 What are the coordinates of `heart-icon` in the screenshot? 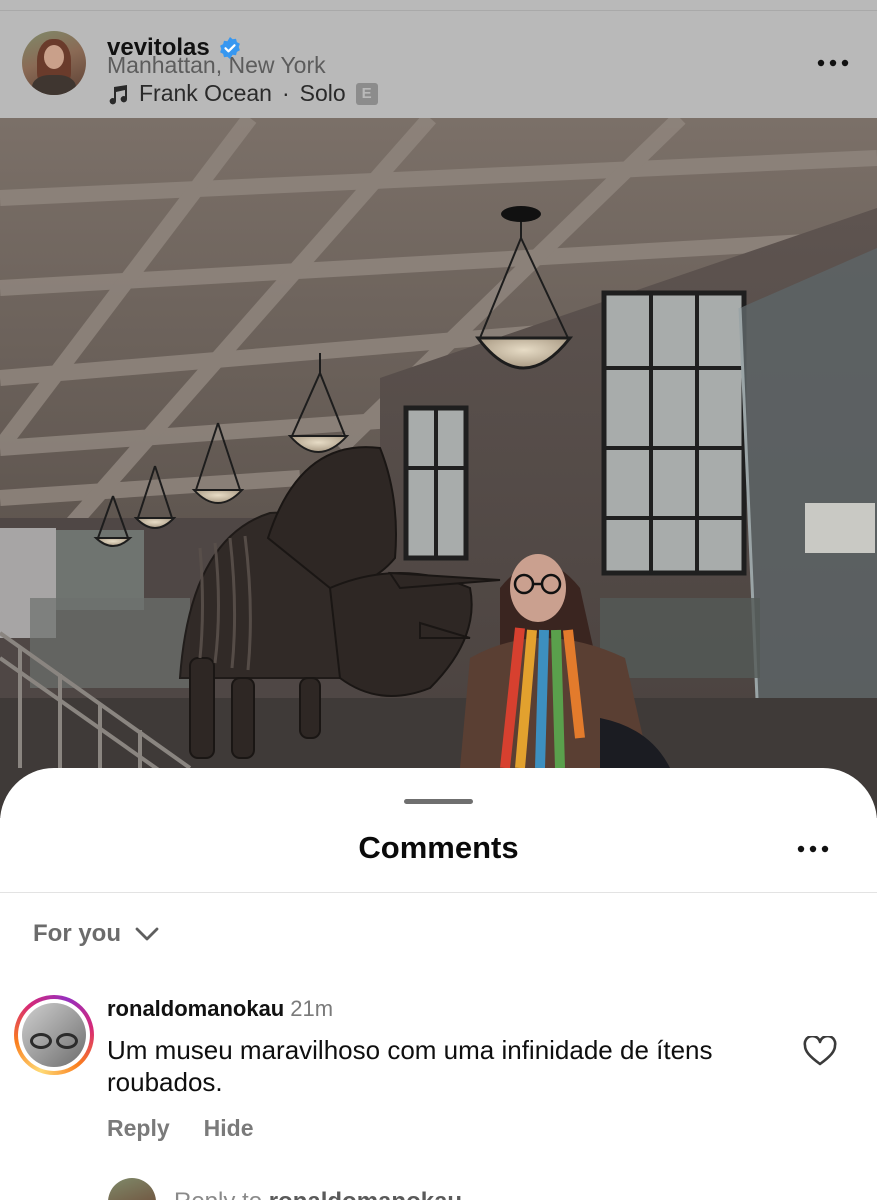 It's located at (820, 1051).